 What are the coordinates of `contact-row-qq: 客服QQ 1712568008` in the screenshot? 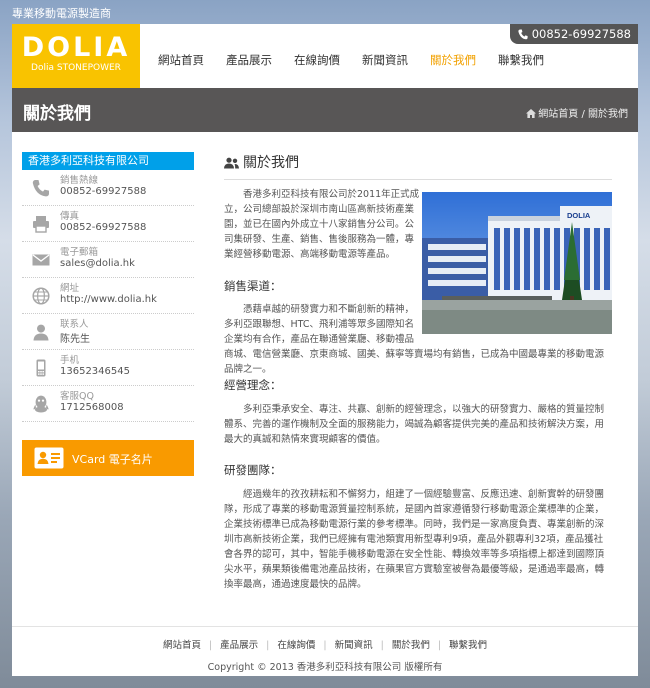 It's located at (108, 404).